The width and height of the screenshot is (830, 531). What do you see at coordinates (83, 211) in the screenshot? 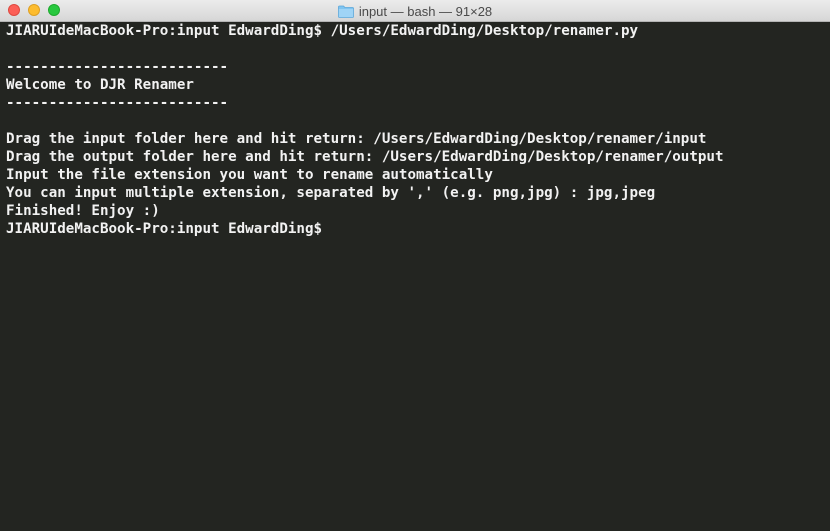
I see `terminal-line-finished: Finished! Enjoy :)` at bounding box center [83, 211].